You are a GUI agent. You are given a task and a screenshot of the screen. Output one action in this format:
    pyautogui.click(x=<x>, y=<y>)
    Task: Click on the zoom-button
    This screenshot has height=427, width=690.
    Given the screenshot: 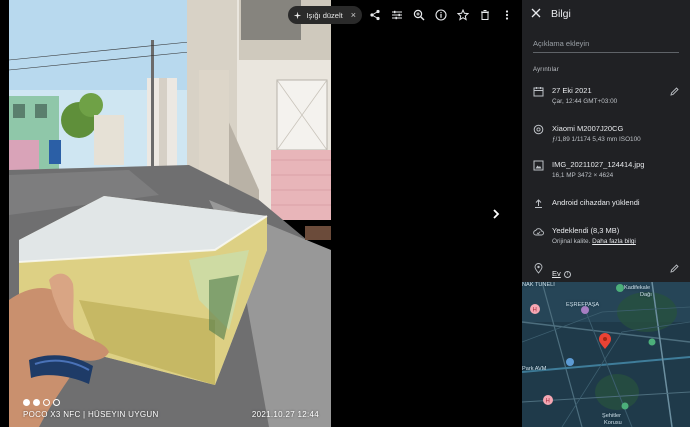 What is the action you would take?
    pyautogui.click(x=419, y=15)
    